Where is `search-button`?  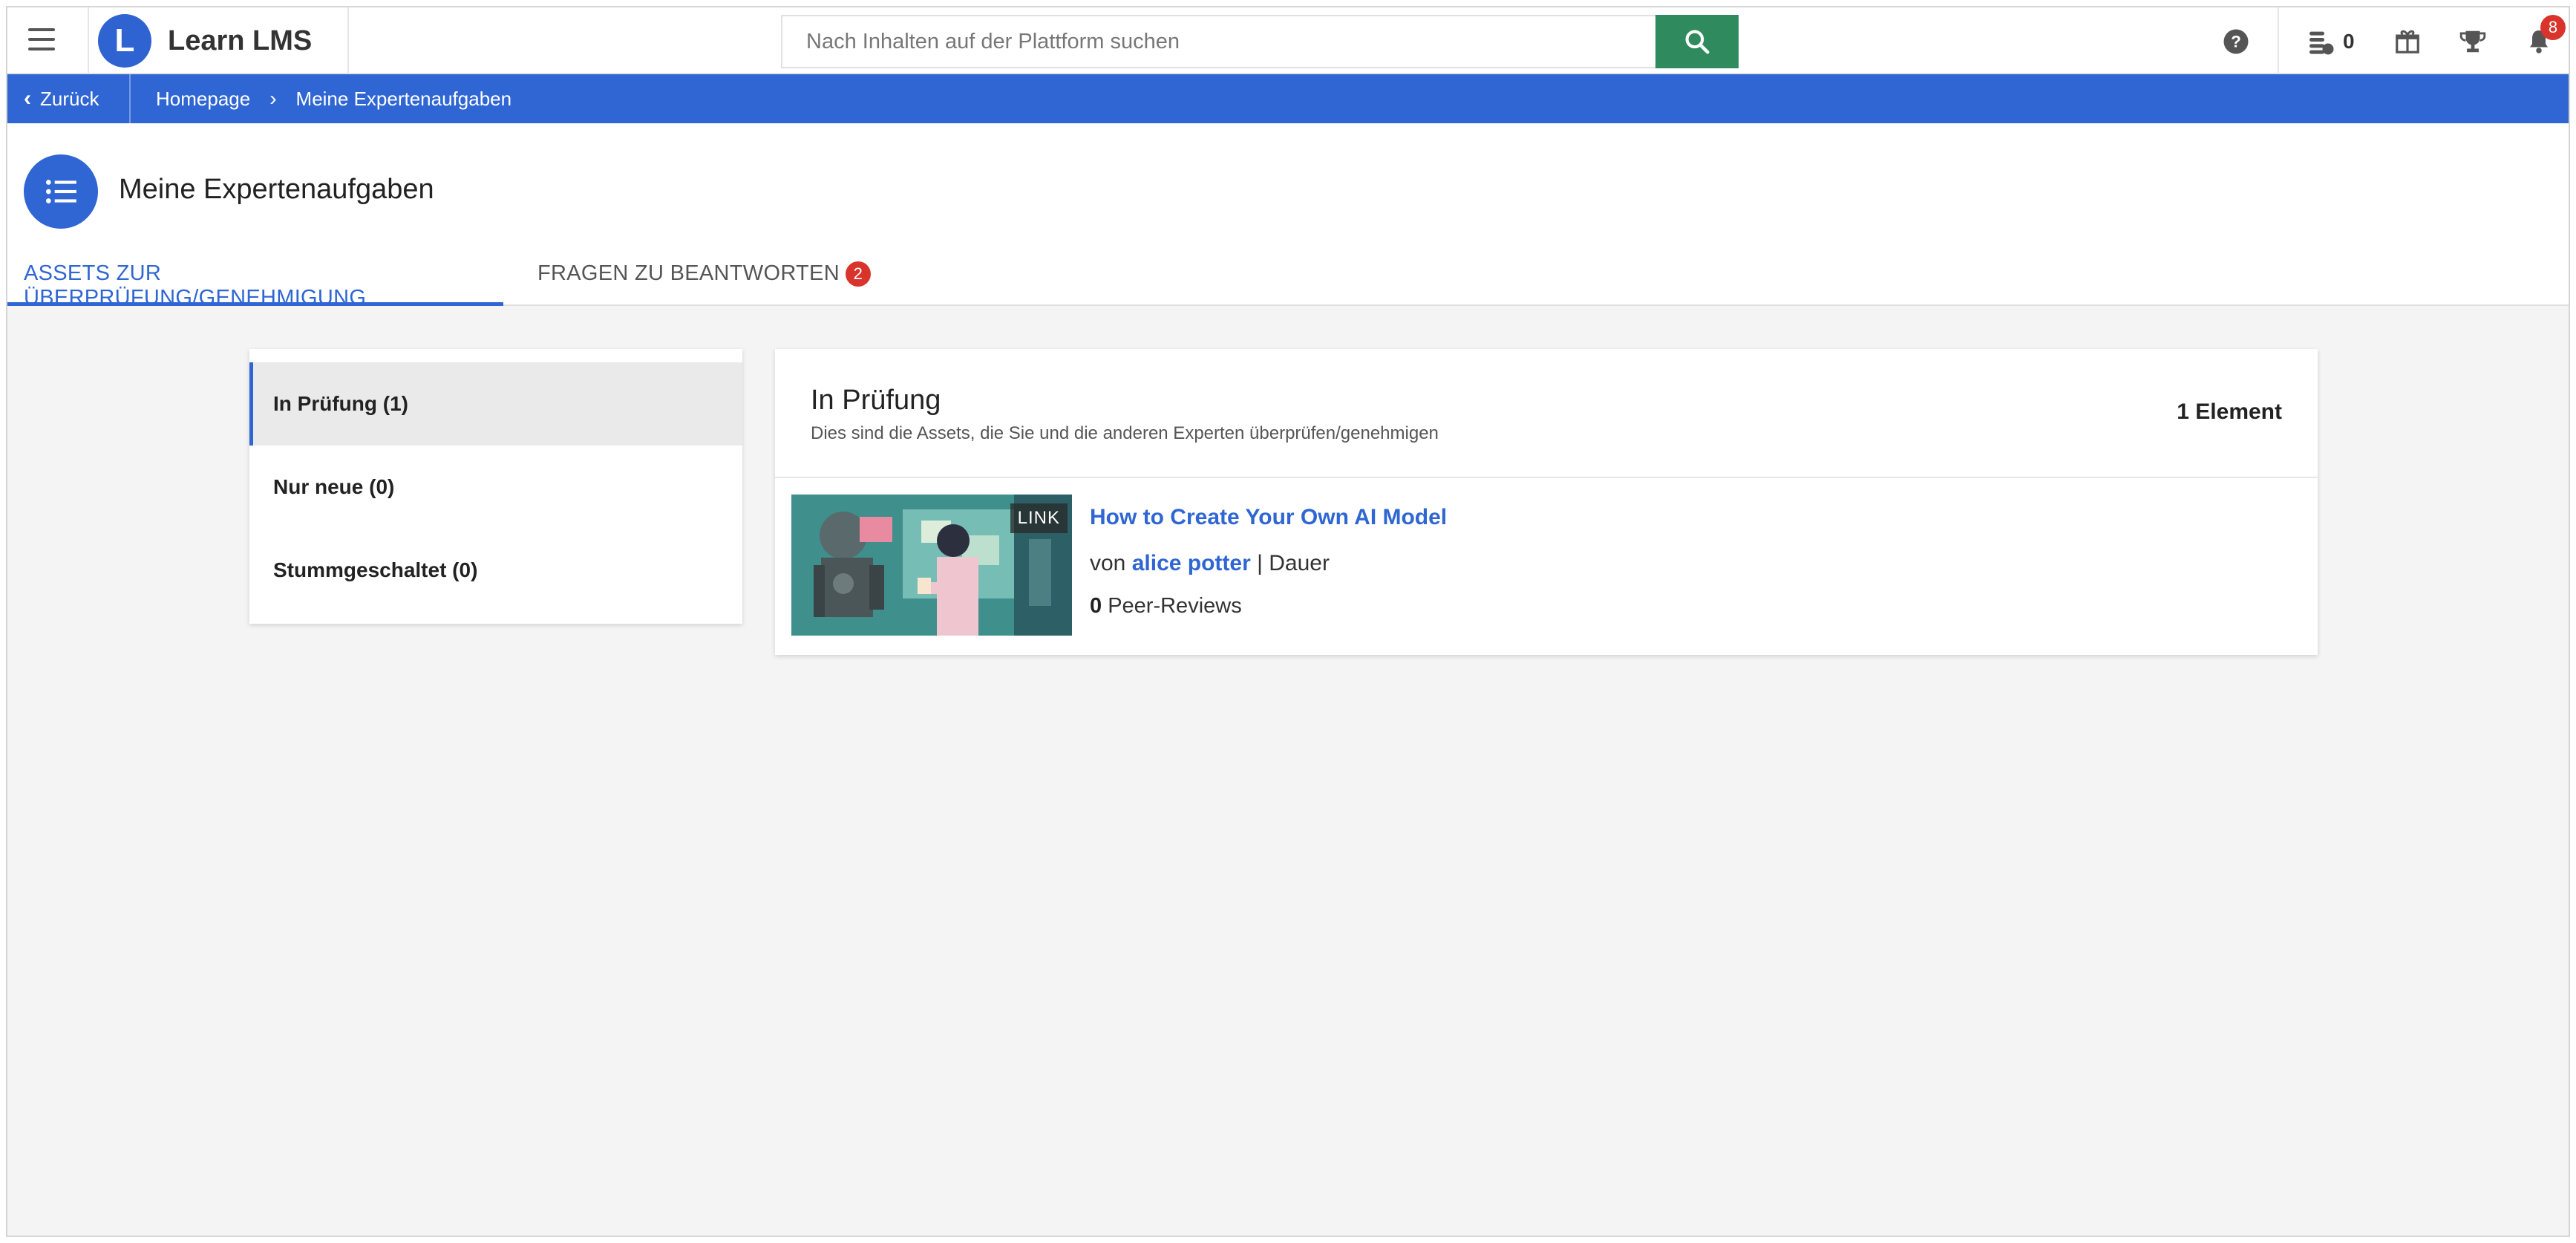
search-button is located at coordinates (1697, 42).